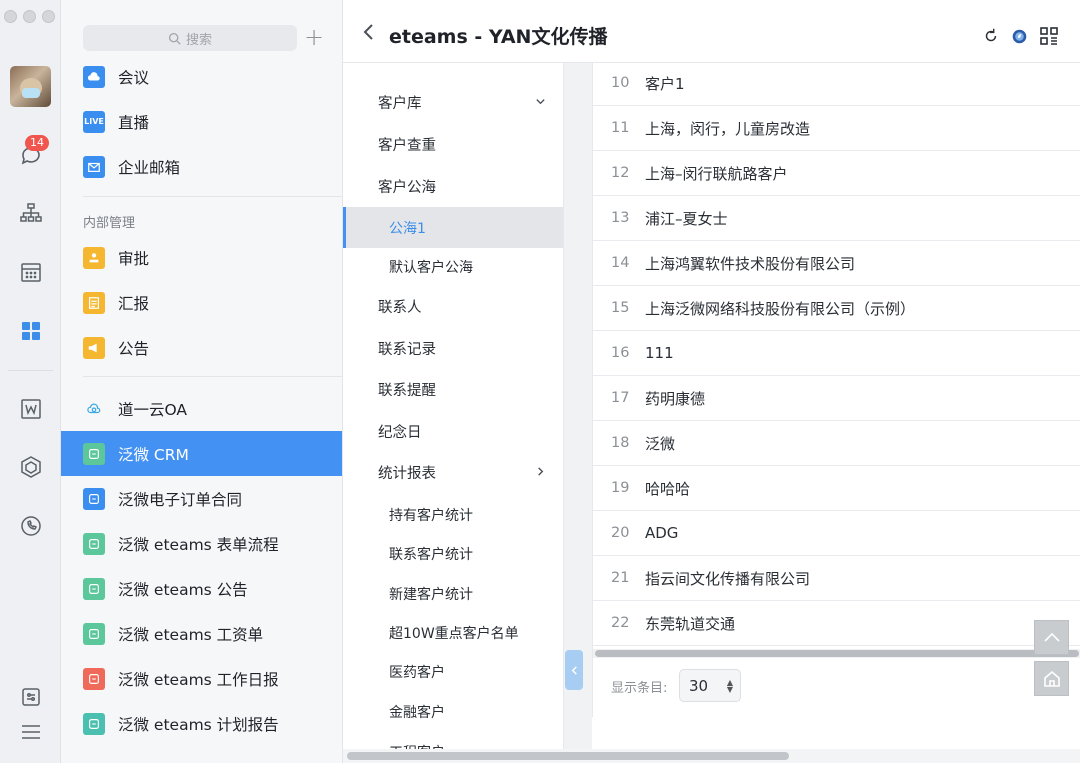 This screenshot has width=1080, height=763. What do you see at coordinates (153, 409) in the screenshot?
I see `app-item-label: 道一云OA` at bounding box center [153, 409].